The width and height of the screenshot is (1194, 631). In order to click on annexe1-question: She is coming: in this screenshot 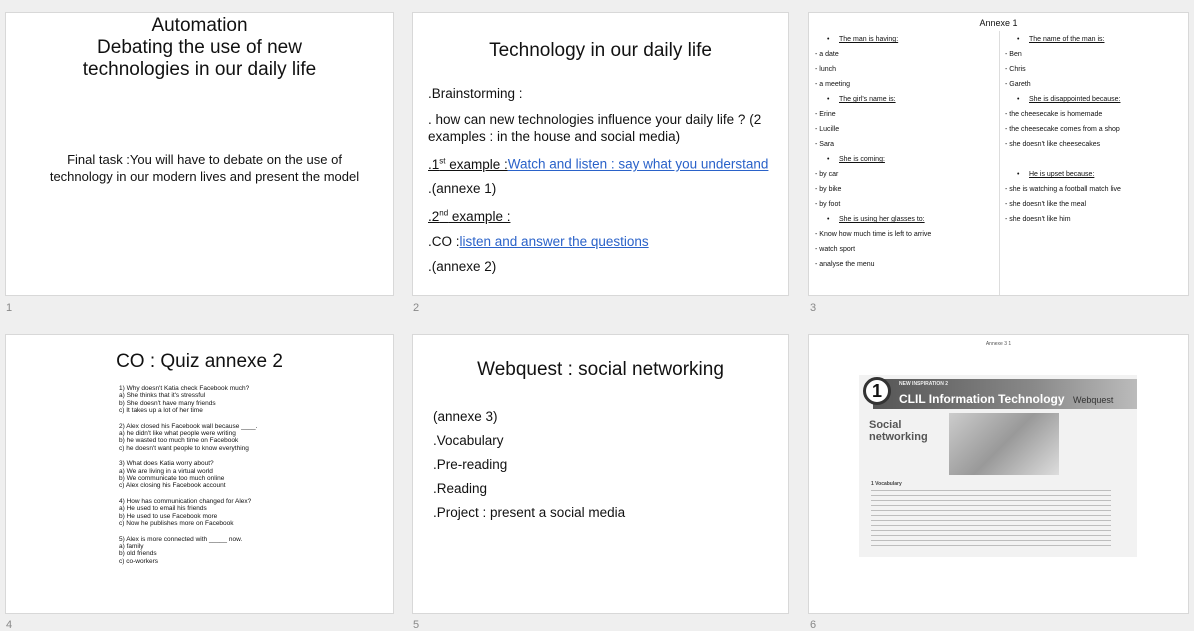, I will do `click(862, 159)`.